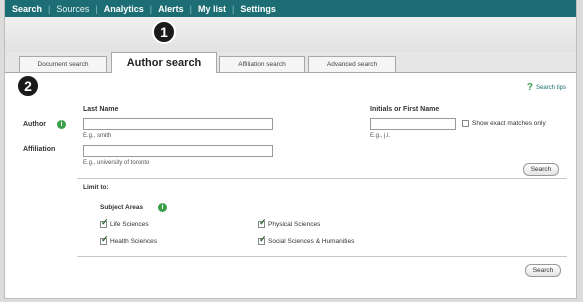 The image size is (583, 302). I want to click on affiliation-label: Affiliation, so click(39, 149).